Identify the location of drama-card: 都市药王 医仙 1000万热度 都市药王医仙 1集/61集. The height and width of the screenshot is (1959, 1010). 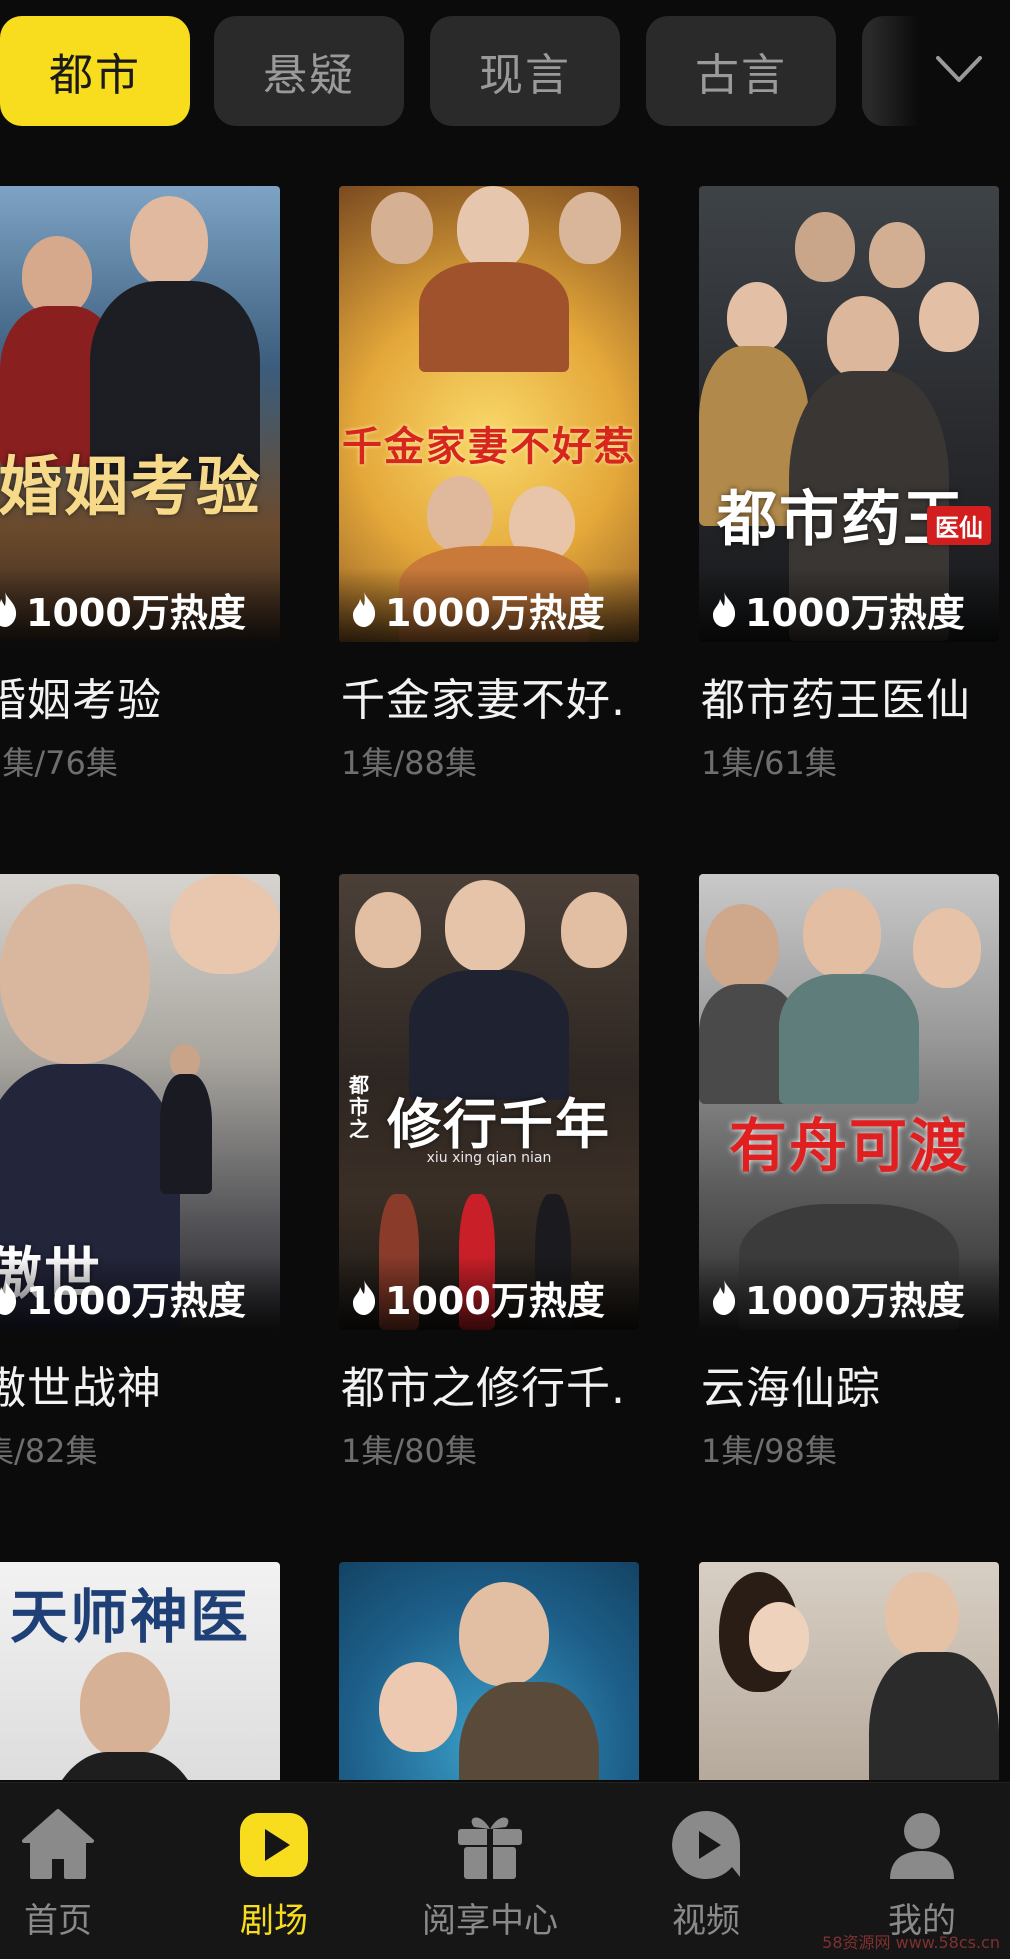
(849, 496).